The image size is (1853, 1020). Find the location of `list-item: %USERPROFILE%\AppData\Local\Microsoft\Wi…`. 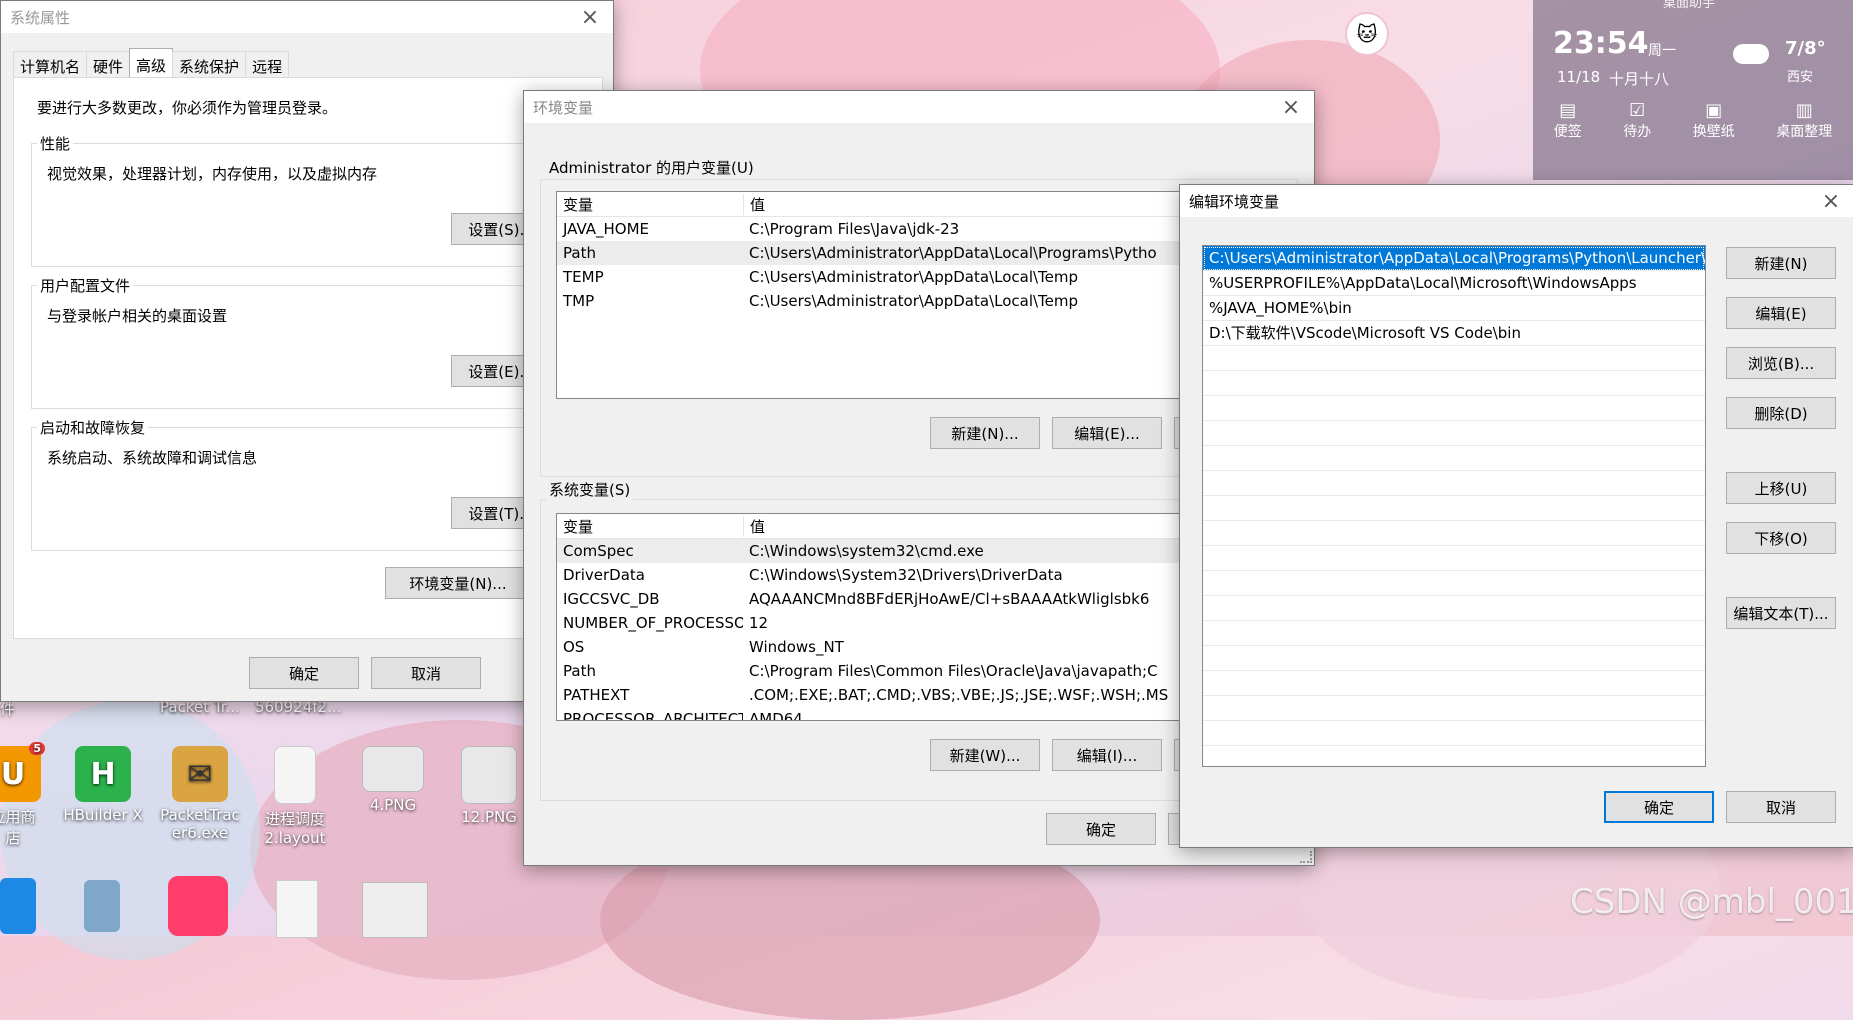

list-item: %USERPROFILE%\AppData\Local\Microsoft\Wi… is located at coordinates (1454, 283).